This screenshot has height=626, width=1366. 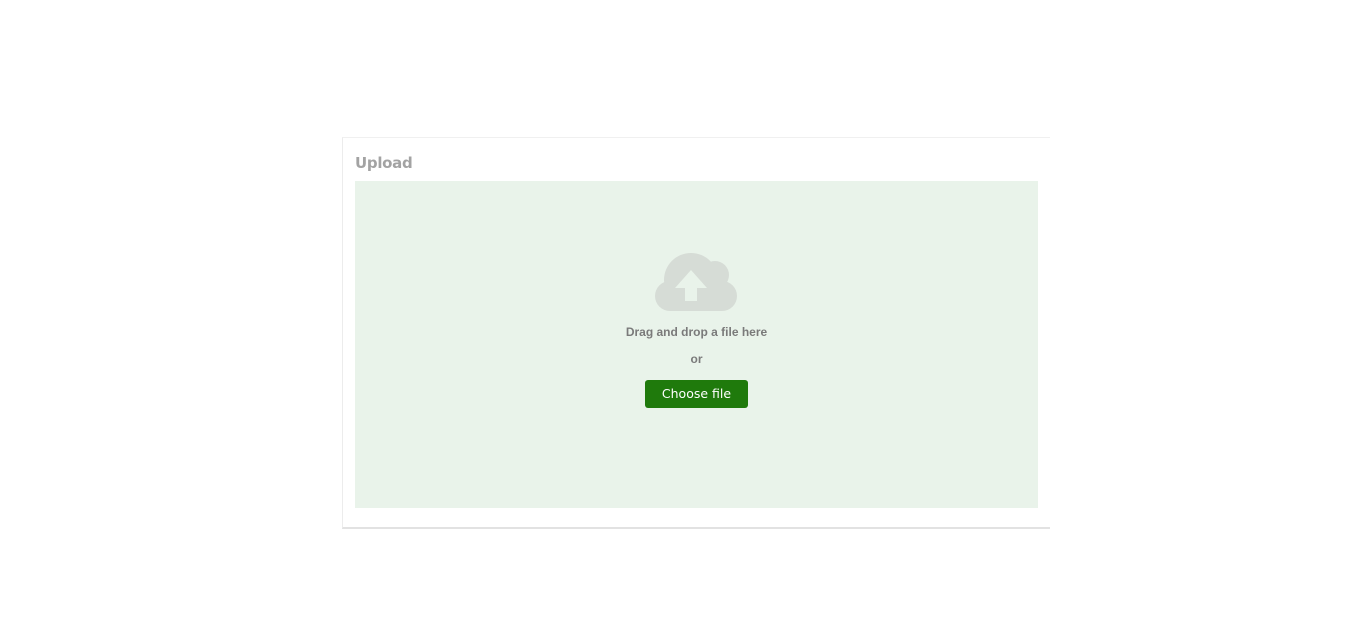 I want to click on choose-file-button: Choose file, so click(x=696, y=394).